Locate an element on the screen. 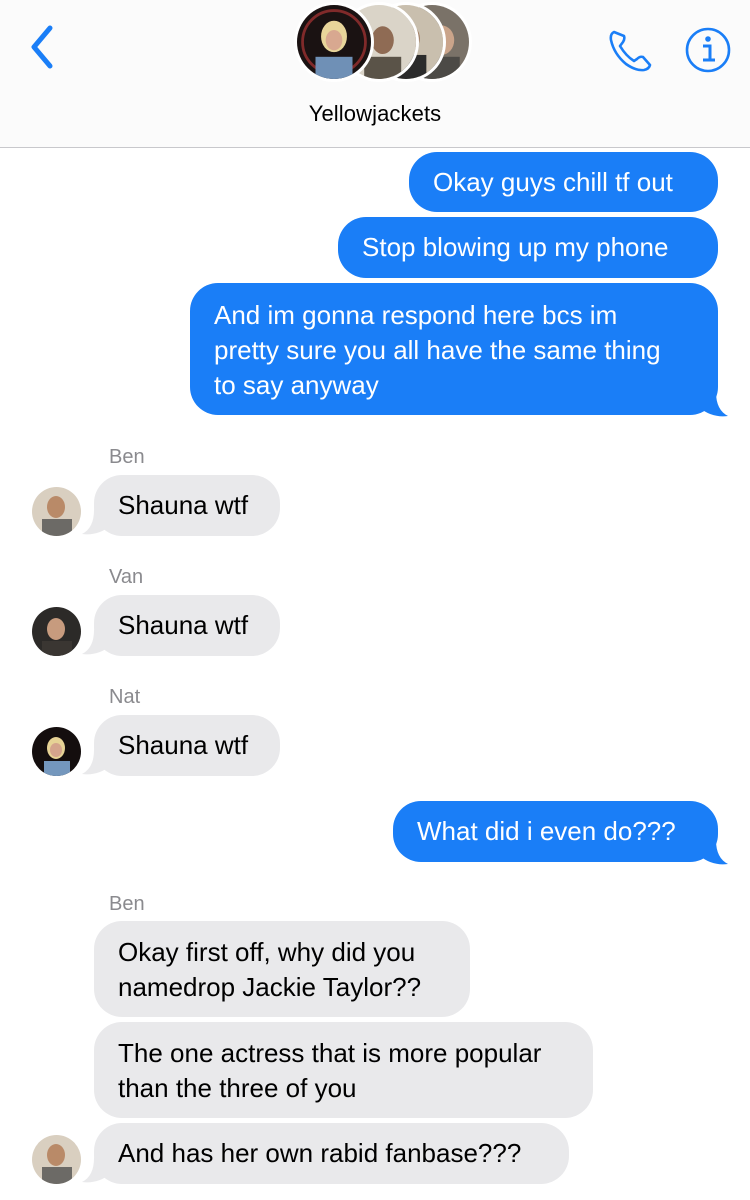 Image resolution: width=750 pixels, height=1200 pixels. call-button is located at coordinates (630, 50).